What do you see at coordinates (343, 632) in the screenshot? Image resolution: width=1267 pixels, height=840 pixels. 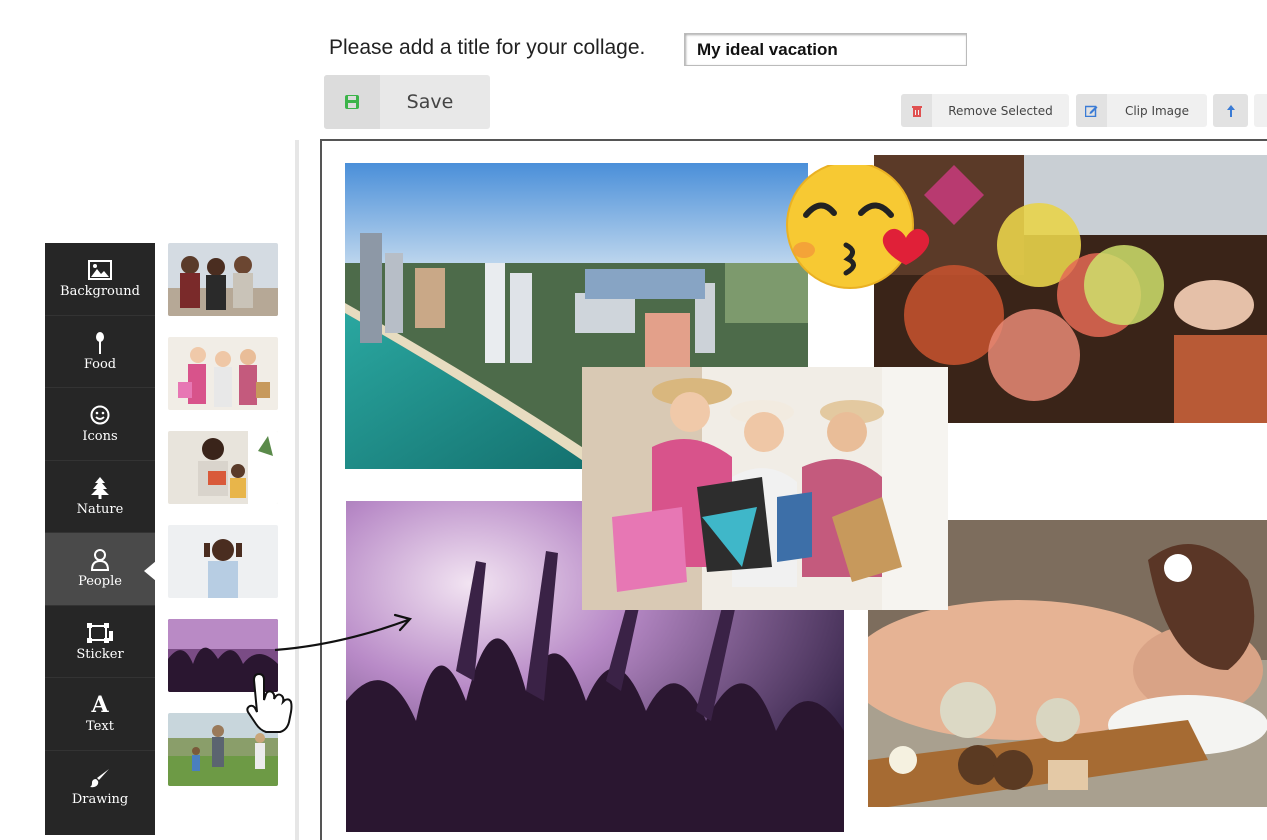 I see `drag-arrow-icon` at bounding box center [343, 632].